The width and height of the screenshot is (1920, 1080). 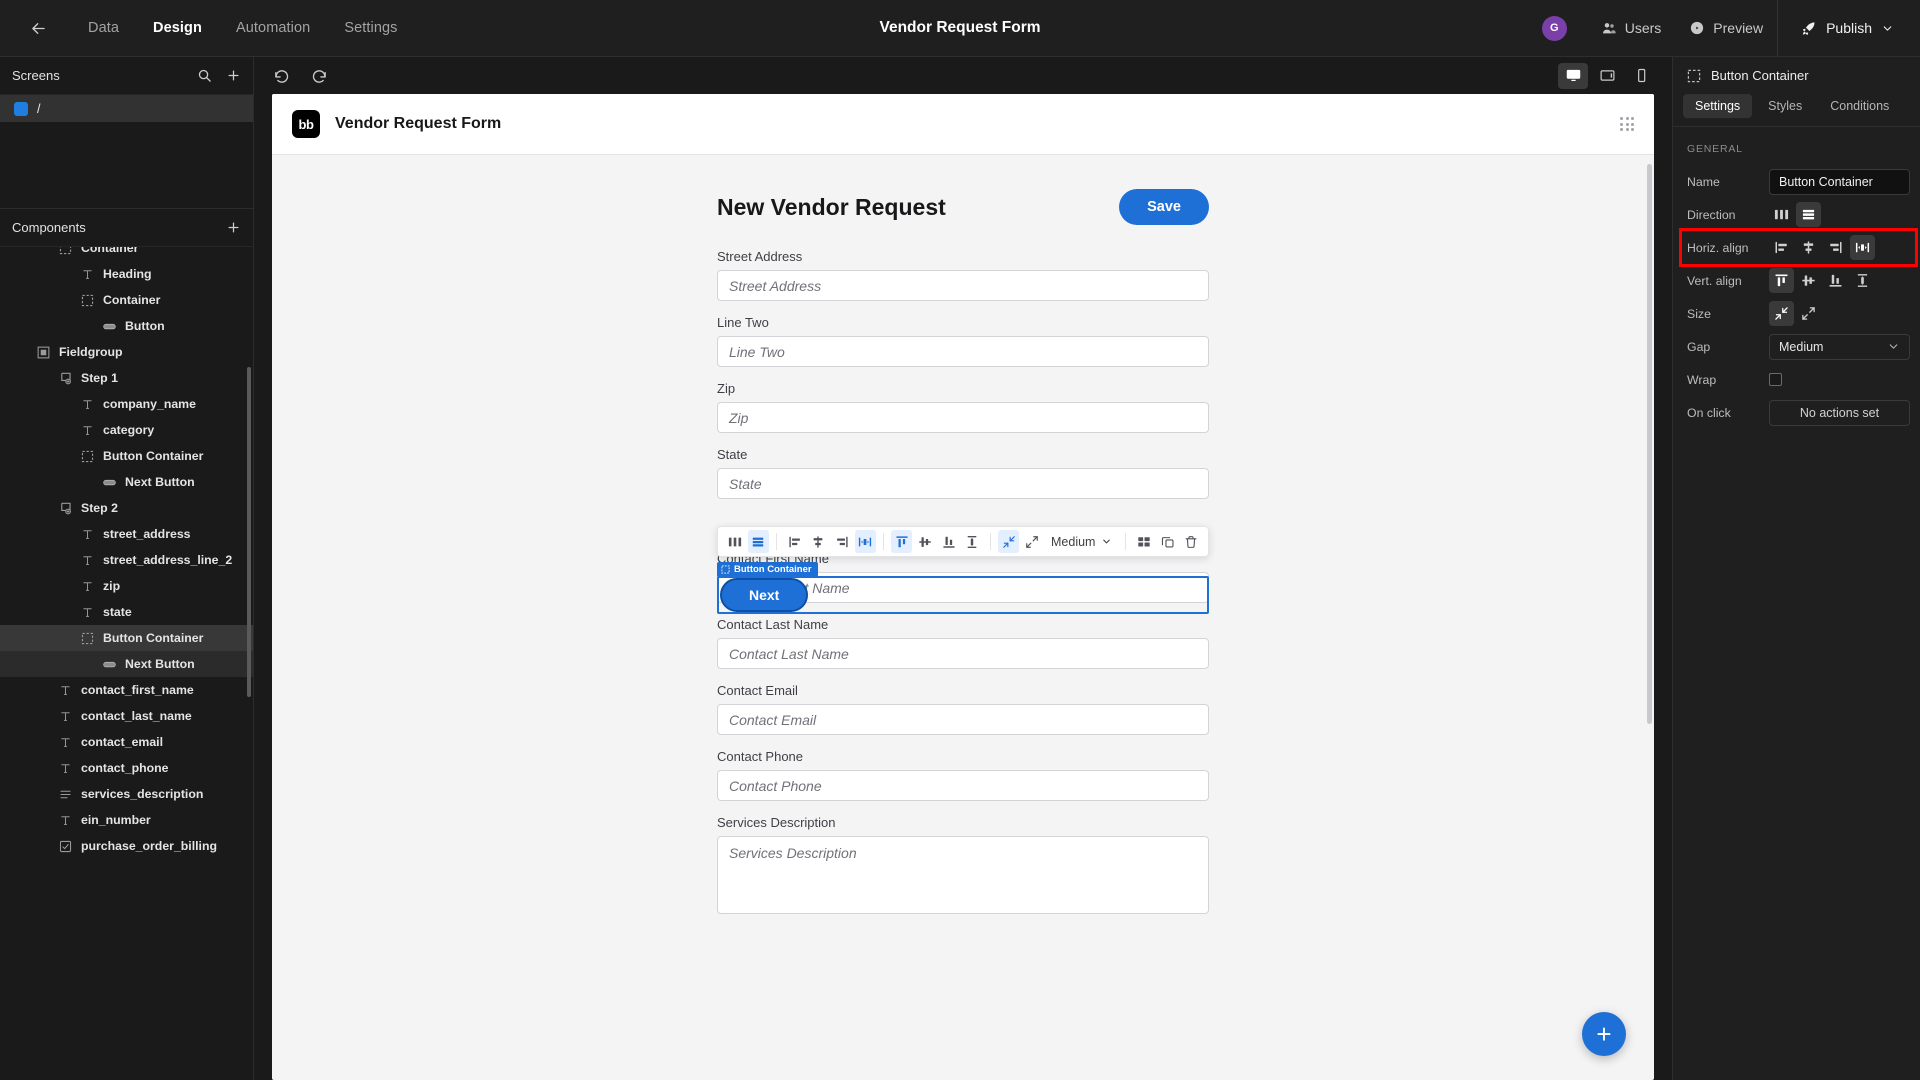 What do you see at coordinates (1604, 1034) in the screenshot?
I see `add-component-fab: +` at bounding box center [1604, 1034].